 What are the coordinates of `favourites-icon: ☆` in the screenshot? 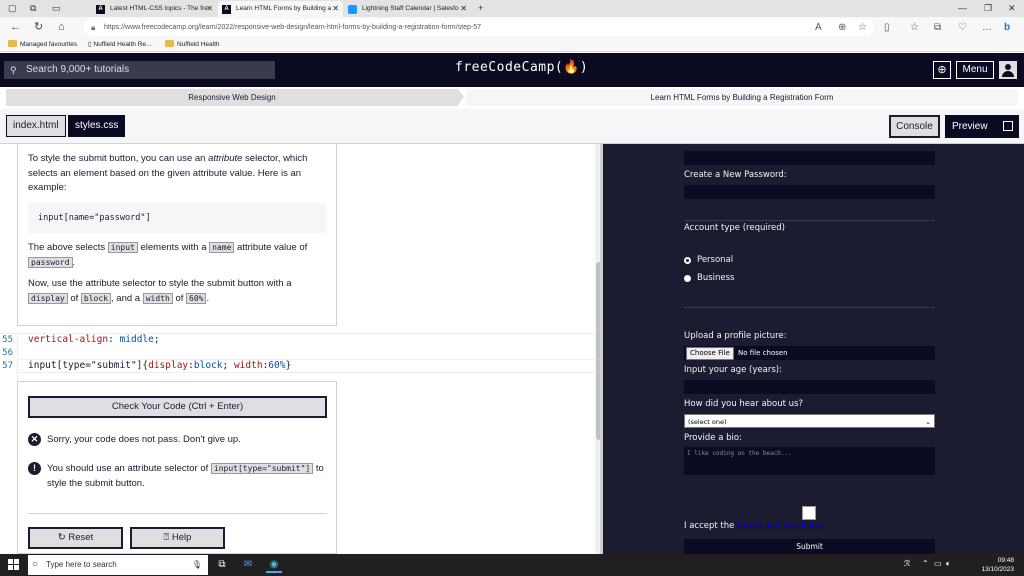 It's located at (914, 27).